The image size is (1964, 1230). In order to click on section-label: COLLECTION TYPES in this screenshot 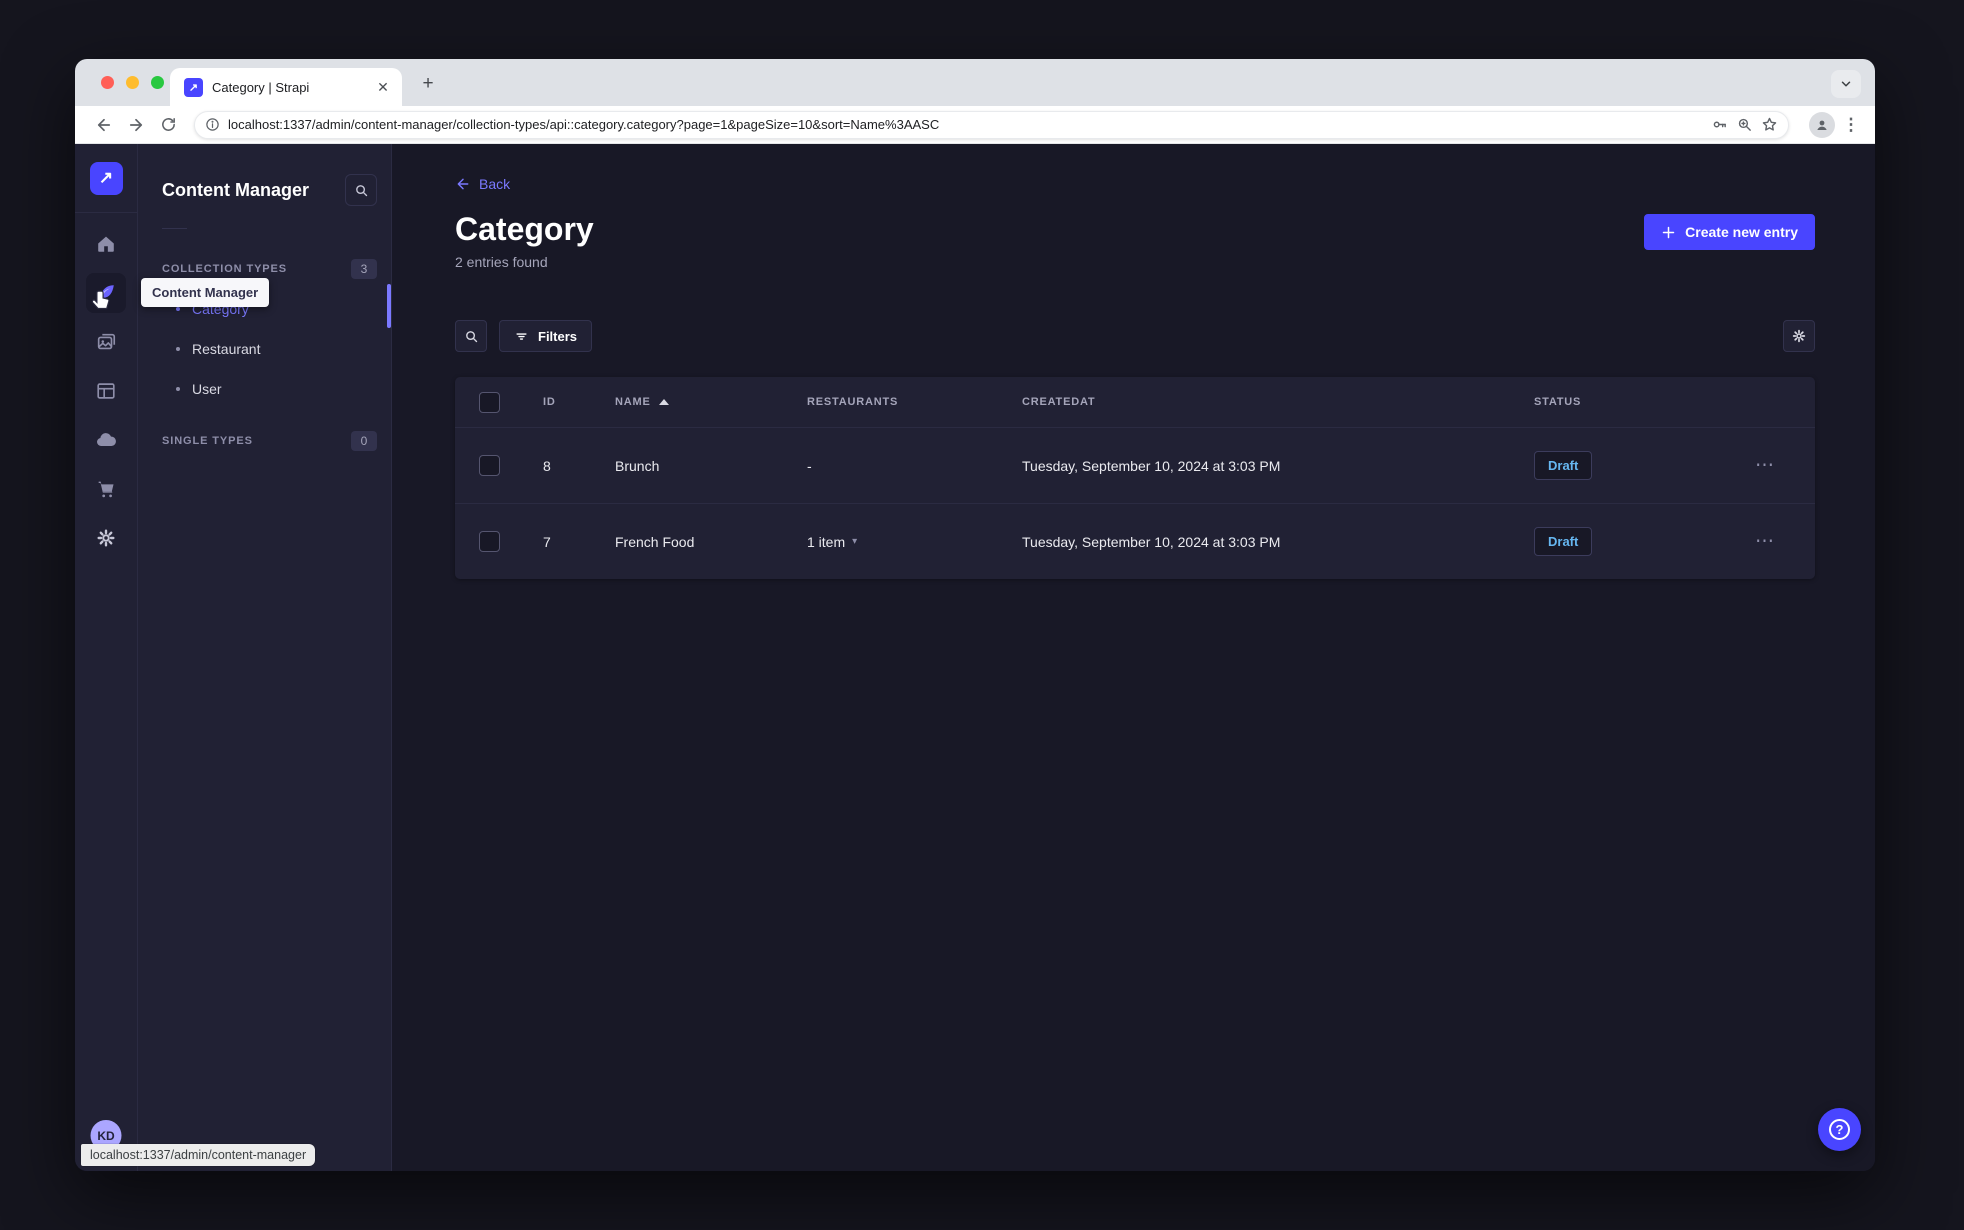, I will do `click(225, 269)`.